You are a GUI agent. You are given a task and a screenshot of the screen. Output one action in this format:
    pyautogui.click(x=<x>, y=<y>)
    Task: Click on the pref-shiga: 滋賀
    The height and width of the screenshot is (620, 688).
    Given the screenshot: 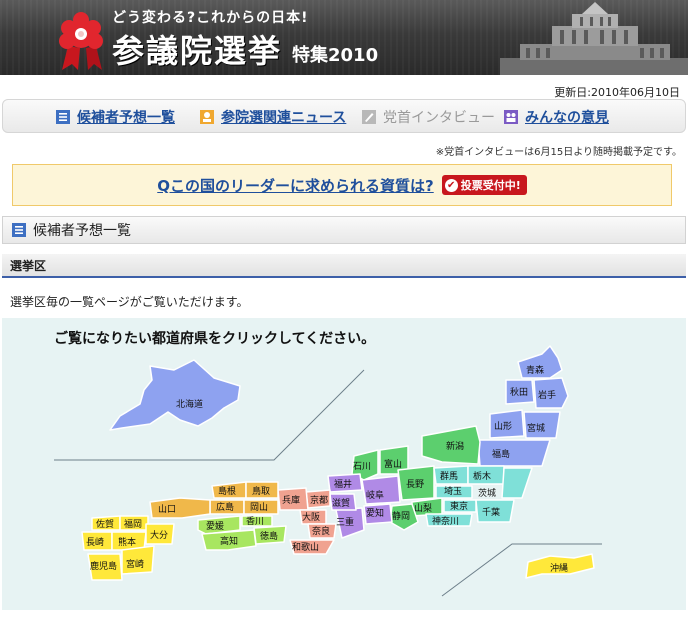 What is the action you would take?
    pyautogui.click(x=343, y=502)
    